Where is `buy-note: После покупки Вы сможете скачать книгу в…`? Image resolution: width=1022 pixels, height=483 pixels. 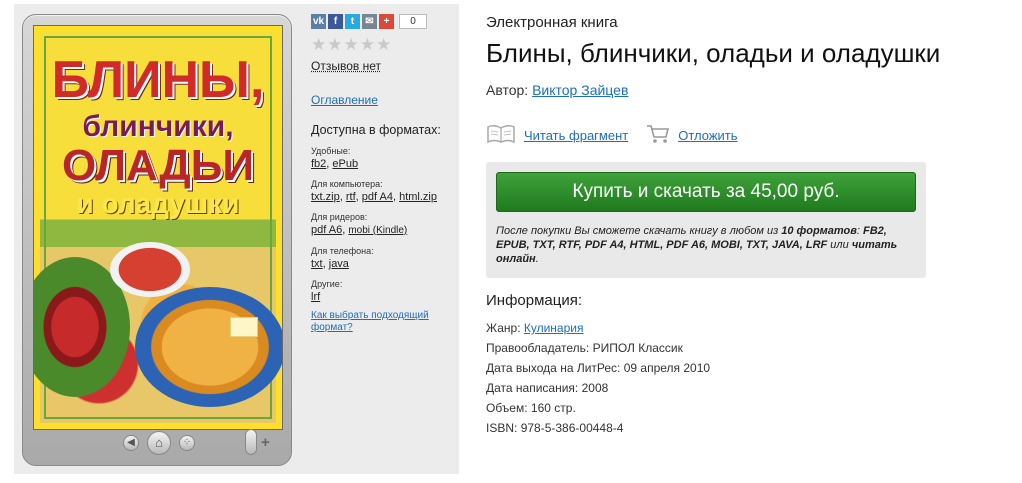 buy-note: После покупки Вы сможете скачать книгу в… is located at coordinates (697, 245).